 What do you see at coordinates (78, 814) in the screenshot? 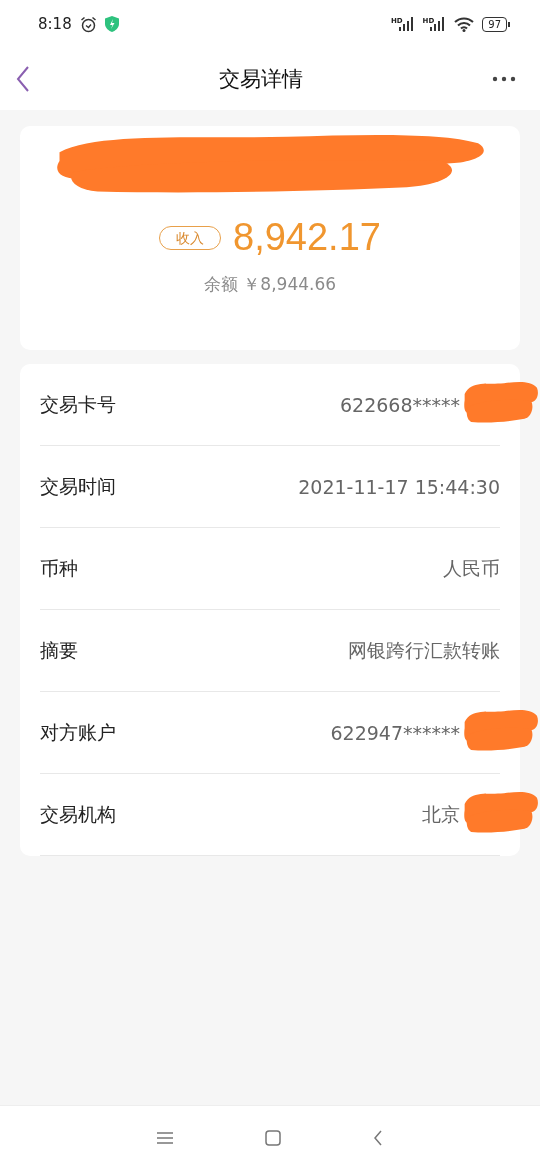
I see `field-label: 交易机构` at bounding box center [78, 814].